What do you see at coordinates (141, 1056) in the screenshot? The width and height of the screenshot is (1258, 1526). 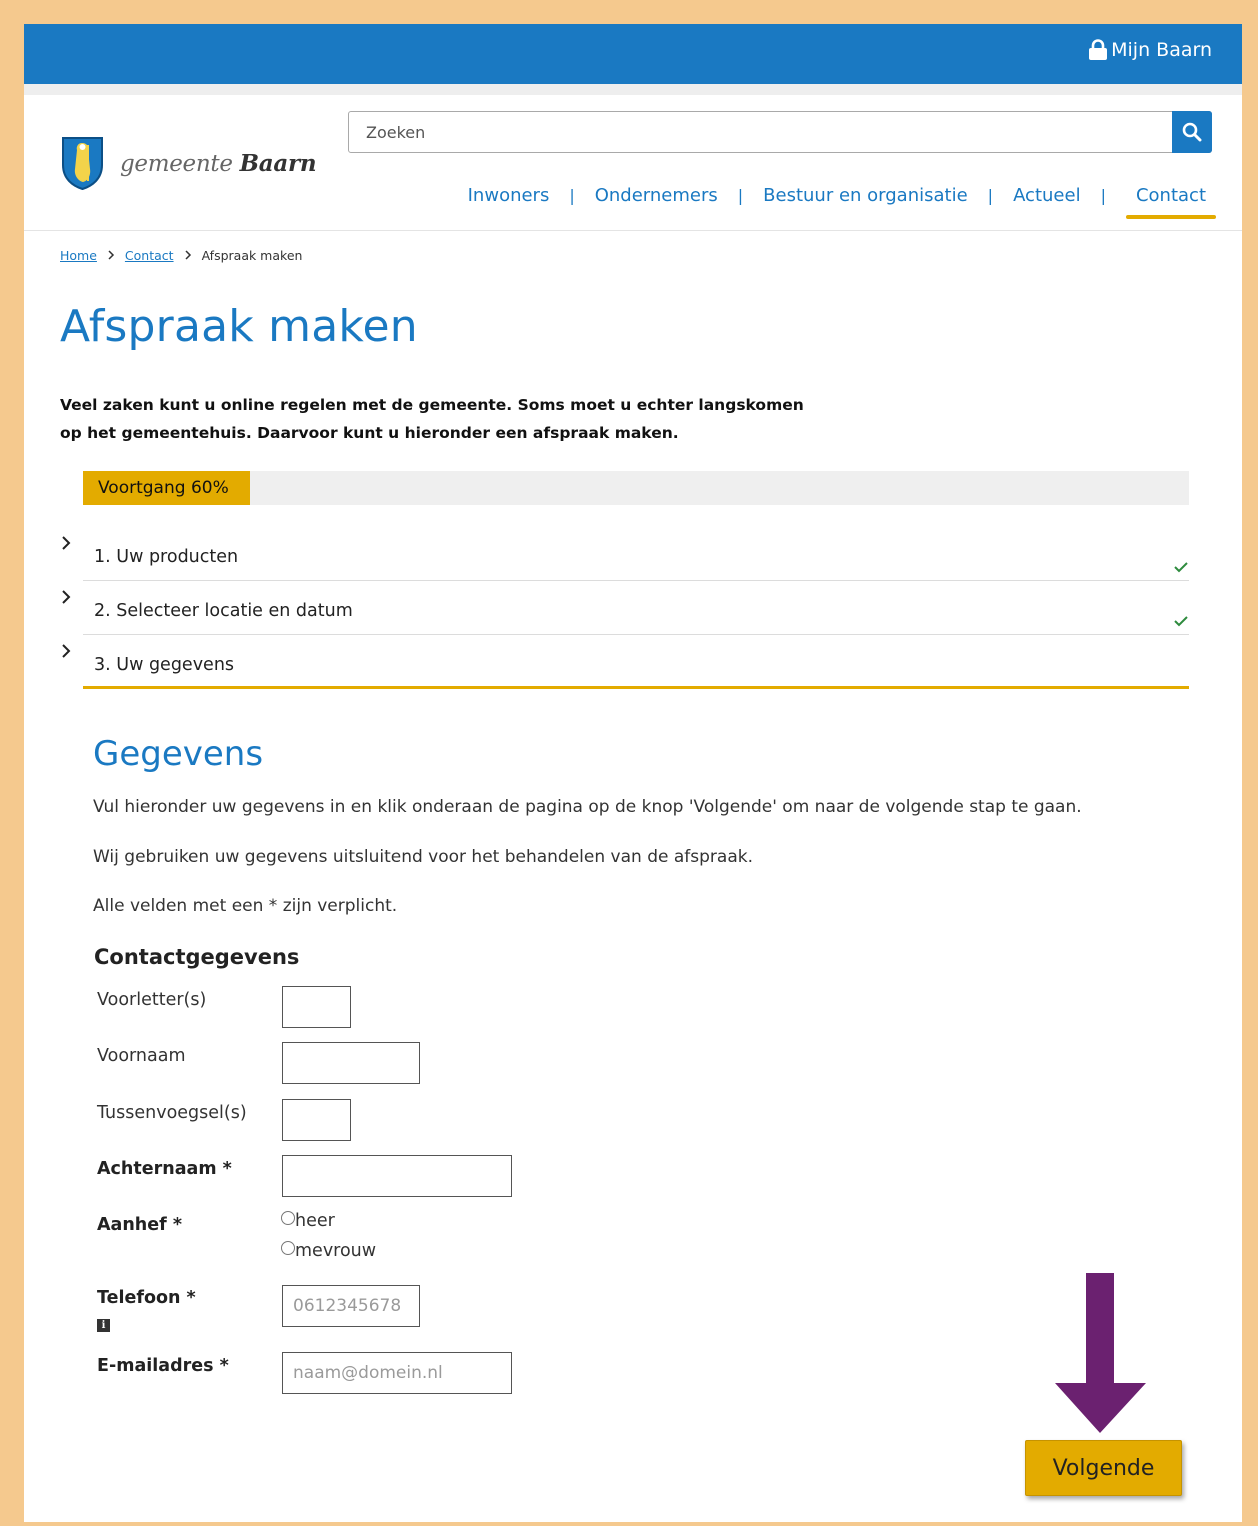 I see `voornaam-label: Voornaam` at bounding box center [141, 1056].